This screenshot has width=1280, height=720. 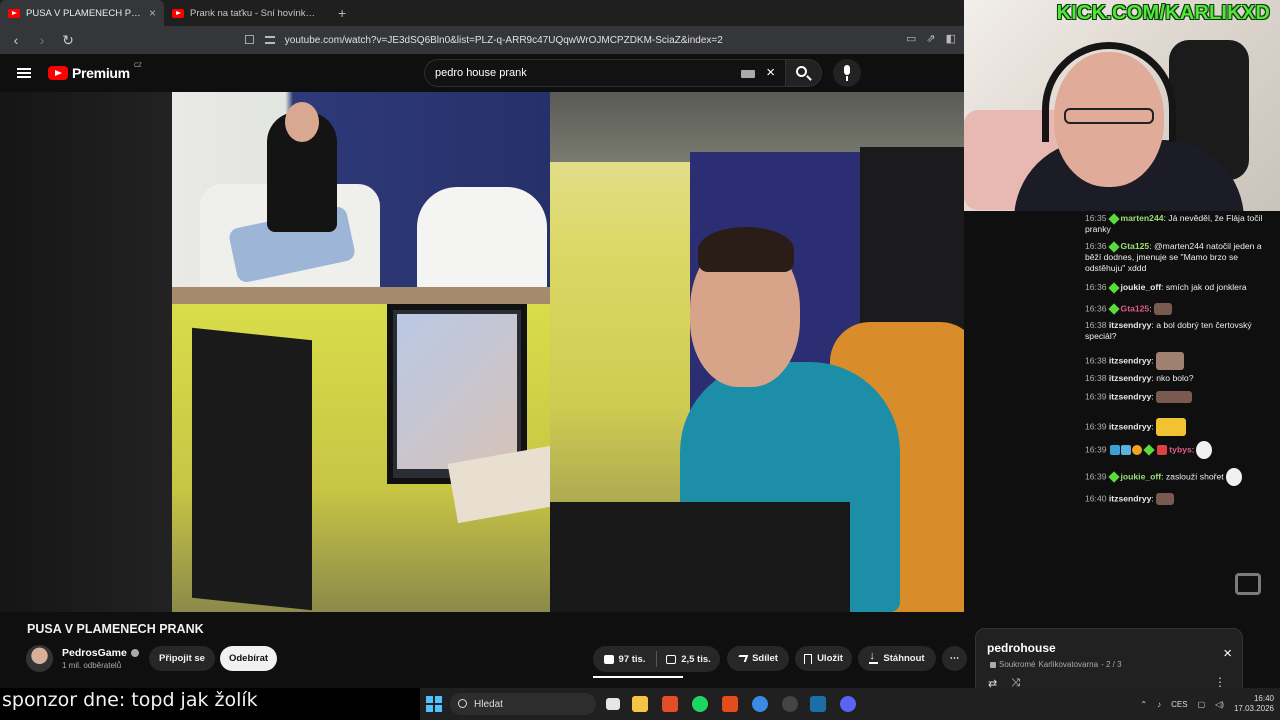 What do you see at coordinates (1181, 309) in the screenshot?
I see `chat-message: 16:36 Gta125:` at bounding box center [1181, 309].